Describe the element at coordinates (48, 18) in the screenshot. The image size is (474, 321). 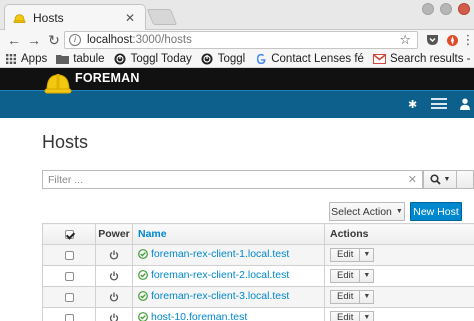
I see `browser-tab-title: Hosts` at that location.